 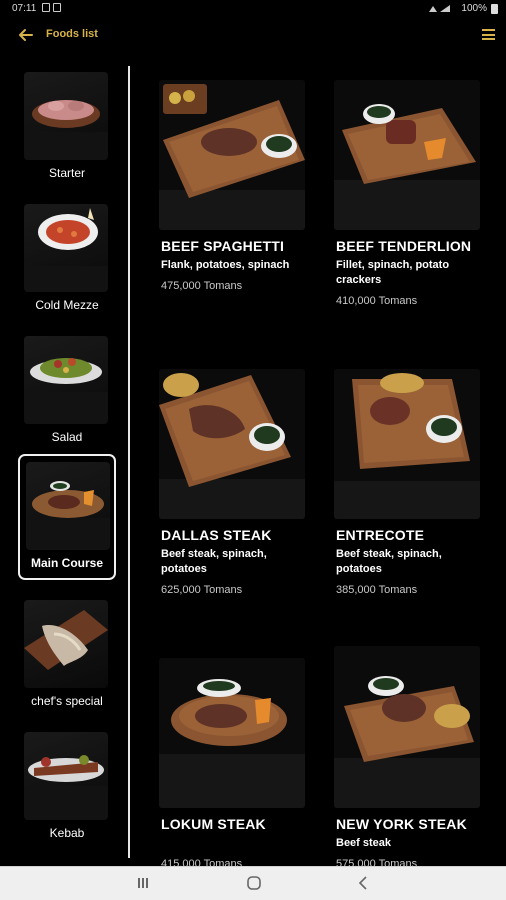 What do you see at coordinates (401, 824) in the screenshot?
I see `food-name: NEW YORK STEAK` at bounding box center [401, 824].